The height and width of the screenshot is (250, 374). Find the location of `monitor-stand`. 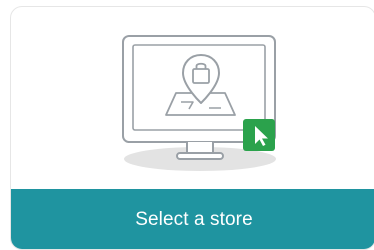

monitor-stand is located at coordinates (200, 148).